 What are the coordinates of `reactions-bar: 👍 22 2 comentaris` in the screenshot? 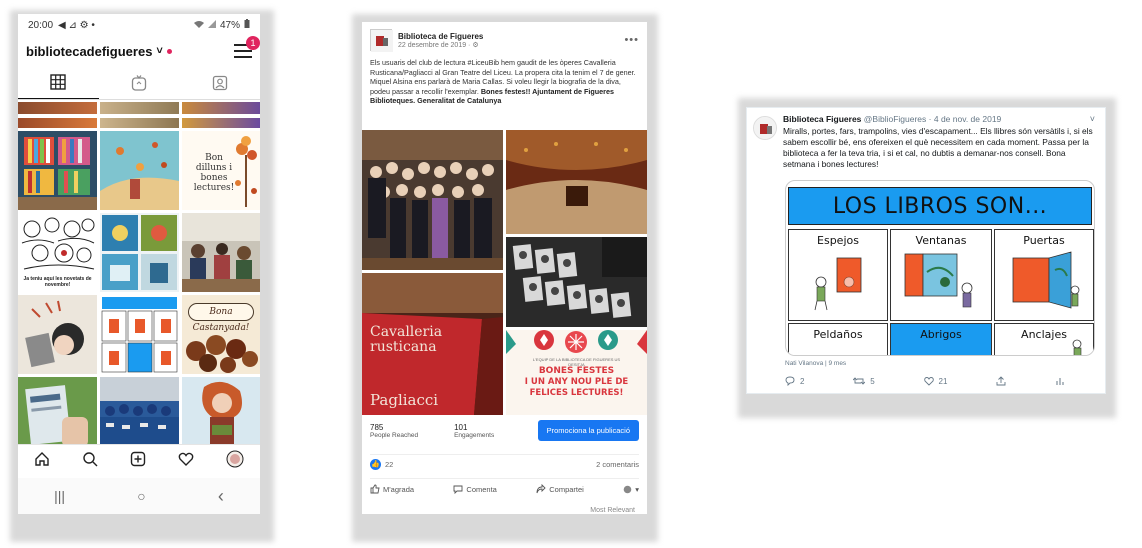 It's located at (504, 462).